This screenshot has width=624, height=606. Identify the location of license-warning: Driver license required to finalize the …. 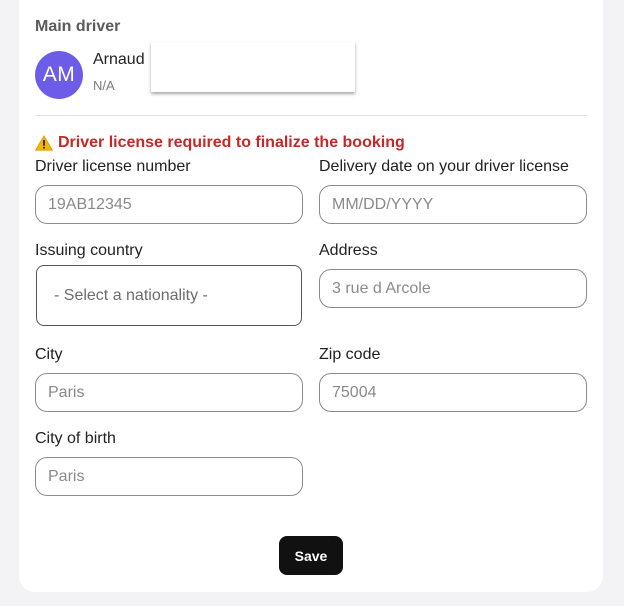
(219, 143).